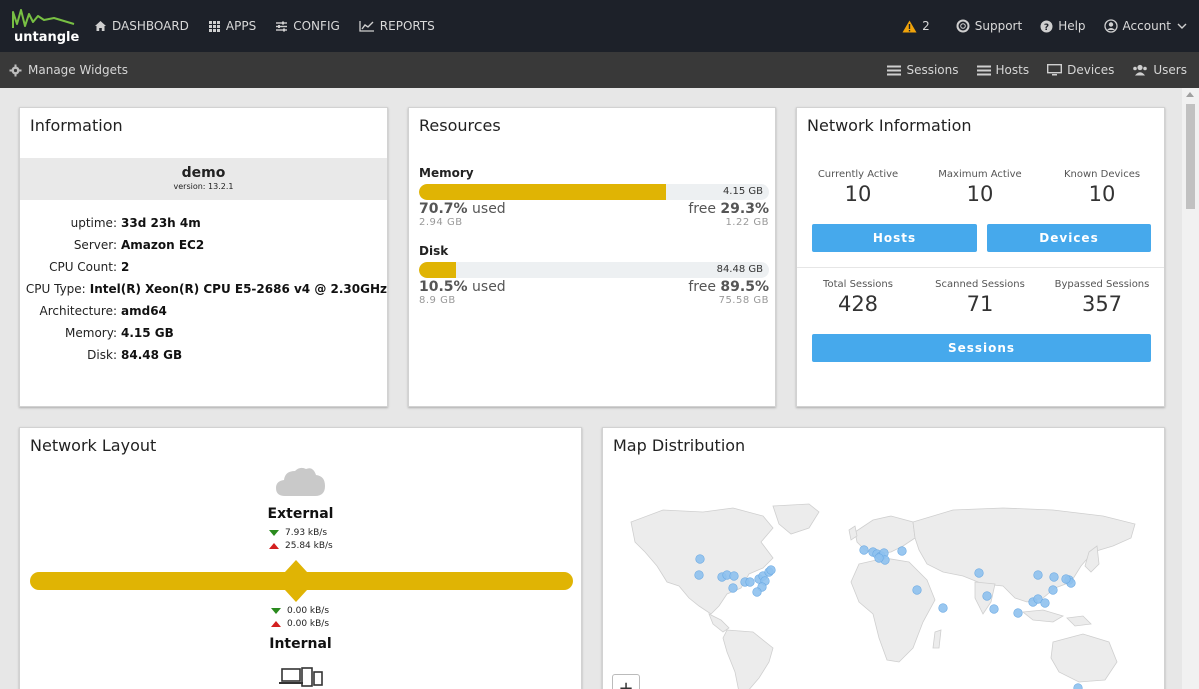 This screenshot has width=1199, height=689. Describe the element at coordinates (437, 270) in the screenshot. I see `disk-bar-fill` at that location.